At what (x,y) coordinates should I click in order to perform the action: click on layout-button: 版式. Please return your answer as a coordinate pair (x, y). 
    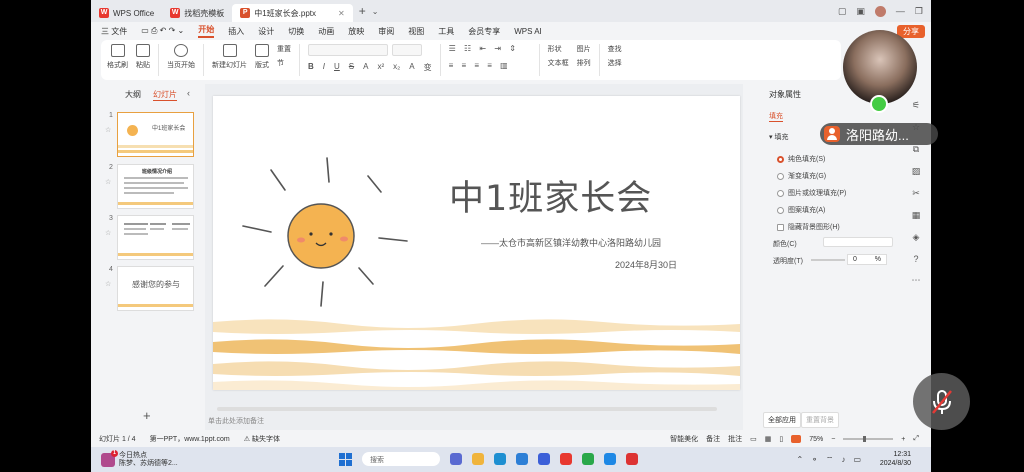
    Looking at the image, I should click on (262, 57).